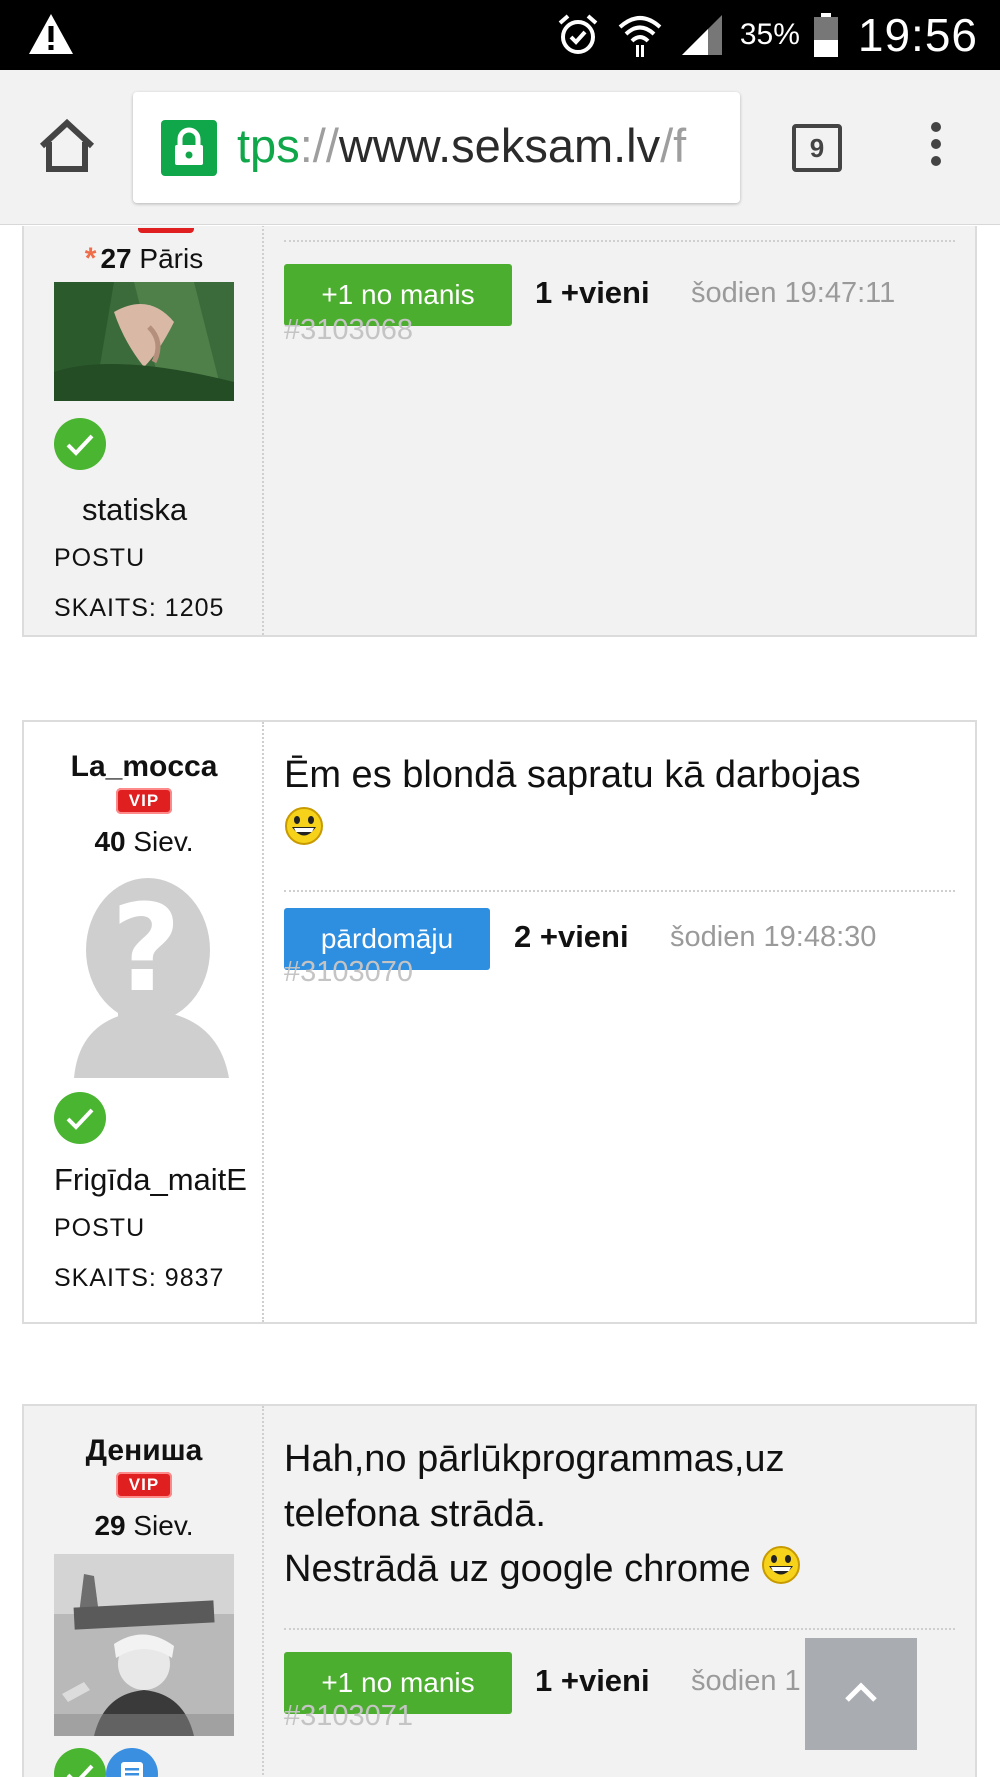 Image resolution: width=1000 pixels, height=1777 pixels. Describe the element at coordinates (144, 258) in the screenshot. I see `author-age-sex: * 27 Pāris` at that location.